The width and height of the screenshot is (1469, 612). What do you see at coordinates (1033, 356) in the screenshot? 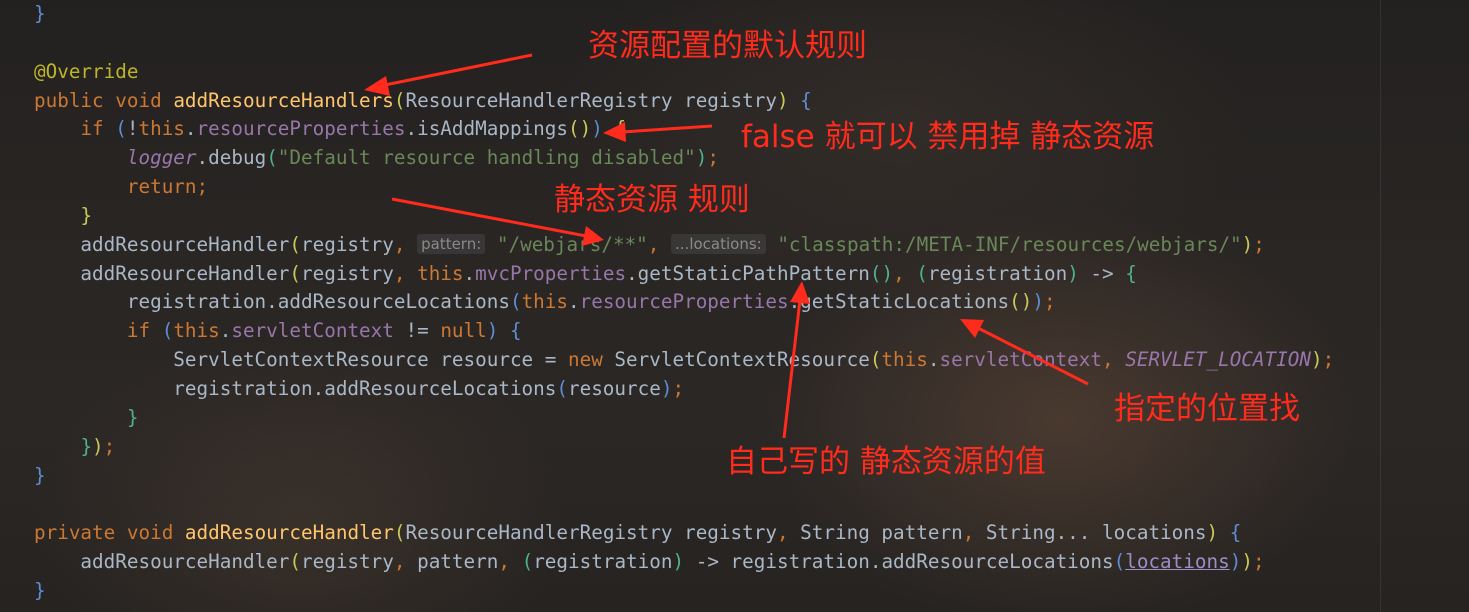
I see `arrow-to-static-locations` at bounding box center [1033, 356].